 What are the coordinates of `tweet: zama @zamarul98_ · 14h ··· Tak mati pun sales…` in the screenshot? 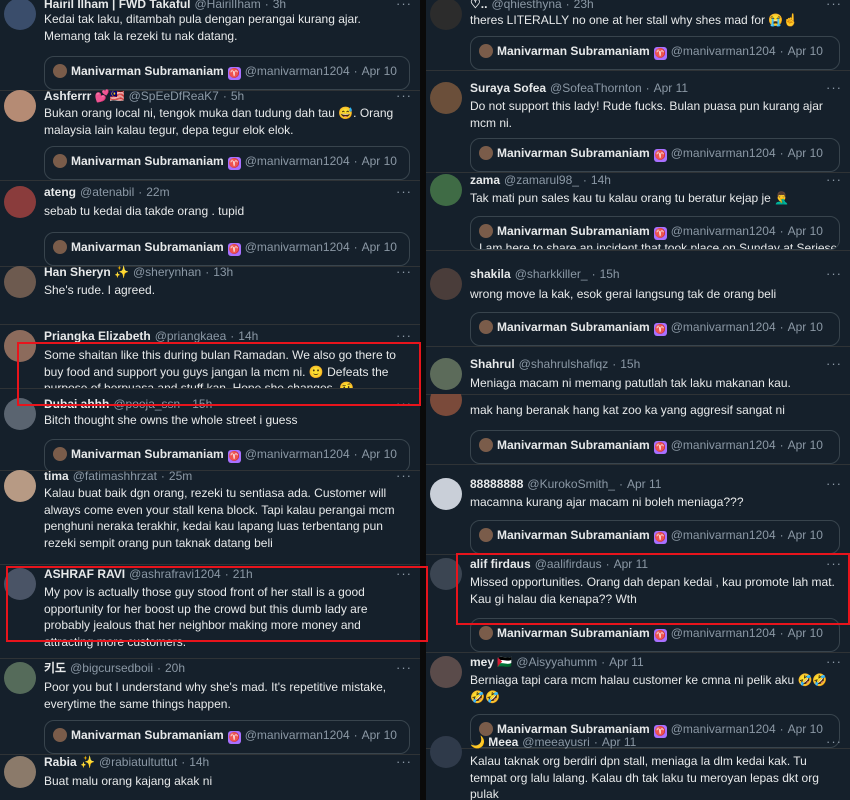 It's located at (638, 211).